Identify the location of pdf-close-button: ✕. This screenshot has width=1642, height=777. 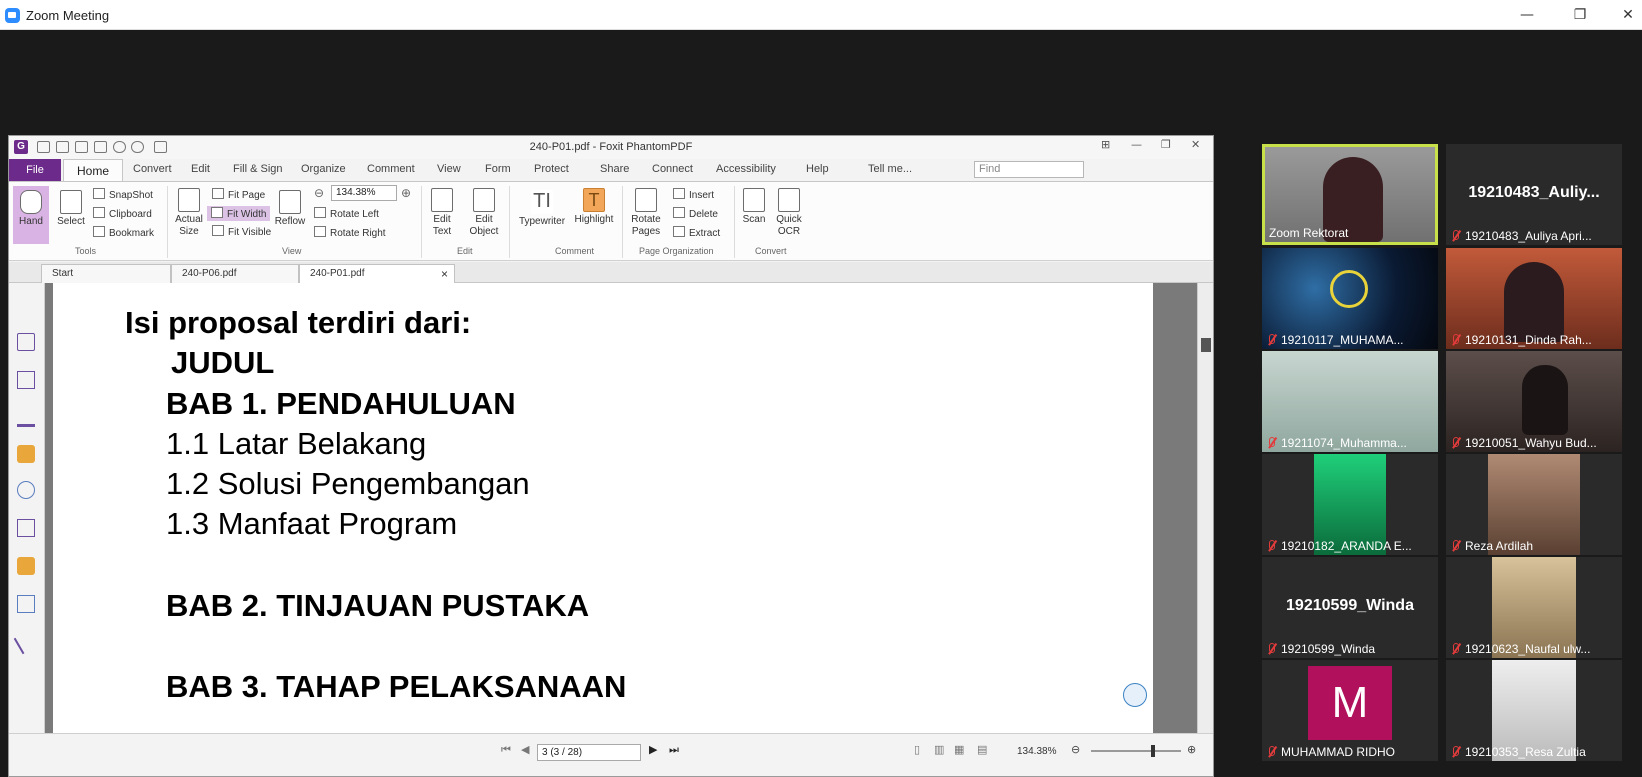
(1195, 144).